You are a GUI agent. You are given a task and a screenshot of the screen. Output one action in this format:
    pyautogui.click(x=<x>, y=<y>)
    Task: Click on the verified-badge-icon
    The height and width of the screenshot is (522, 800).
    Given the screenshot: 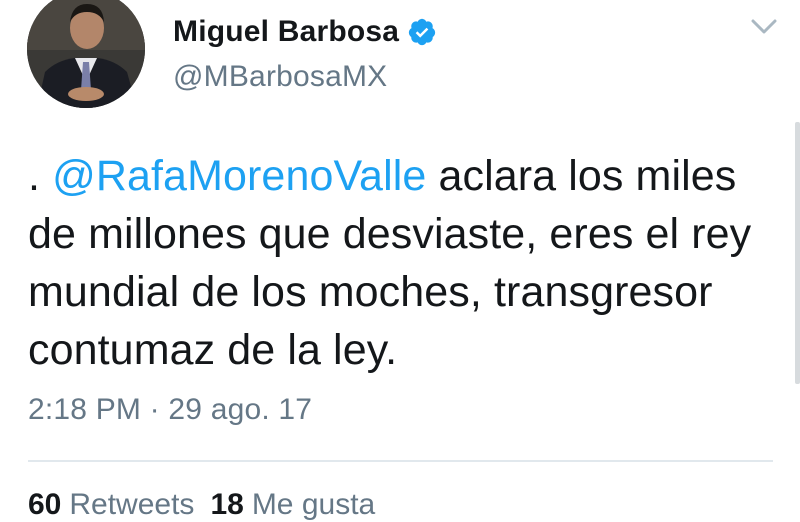 What is the action you would take?
    pyautogui.click(x=422, y=32)
    